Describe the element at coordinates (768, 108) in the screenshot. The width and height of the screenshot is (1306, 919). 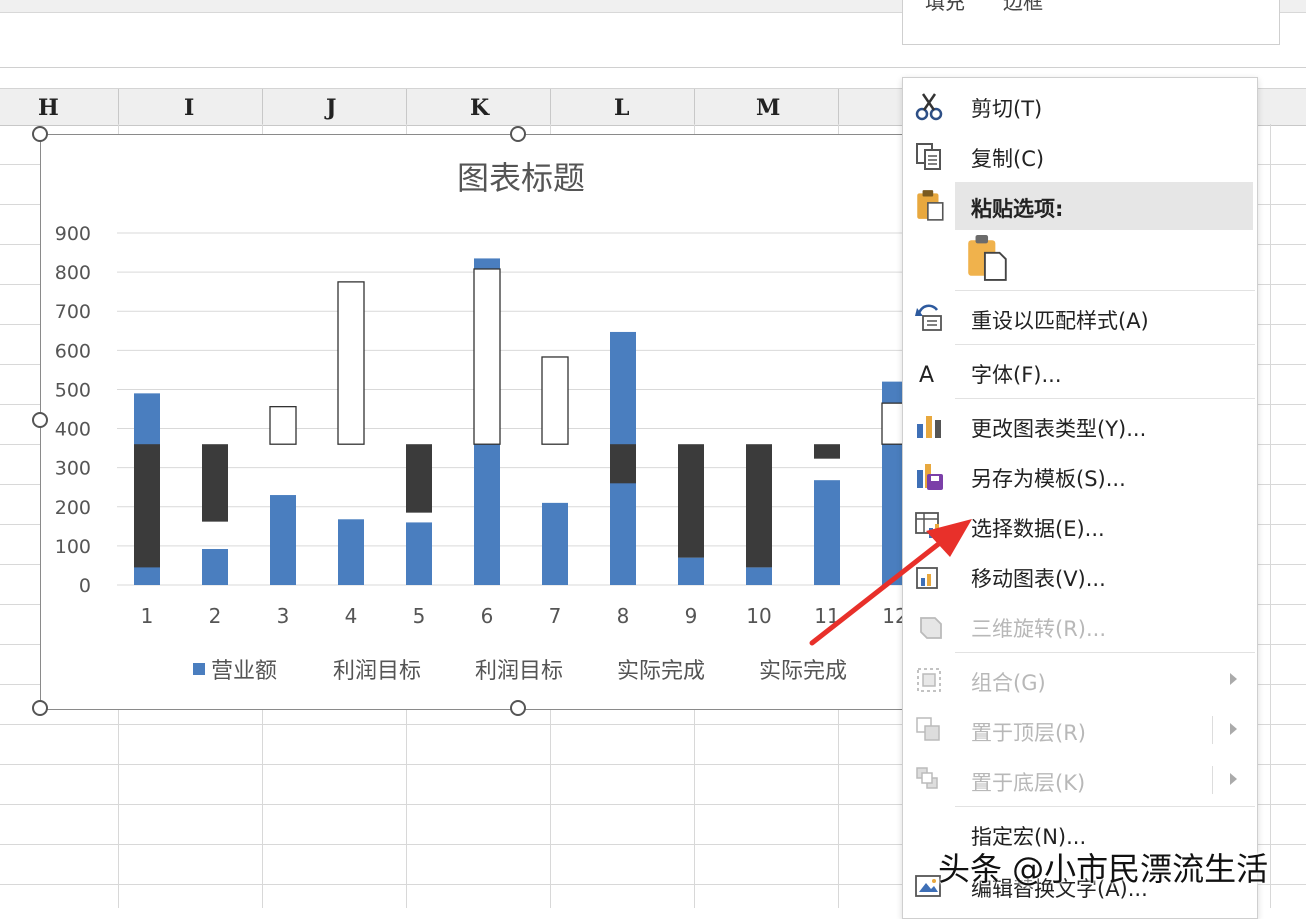
I see `column-header-m: M` at that location.